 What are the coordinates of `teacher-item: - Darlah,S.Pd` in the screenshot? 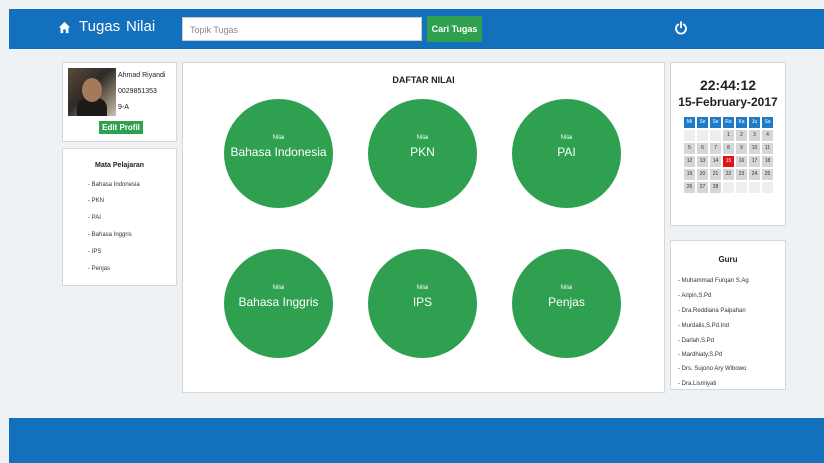 It's located at (696, 341).